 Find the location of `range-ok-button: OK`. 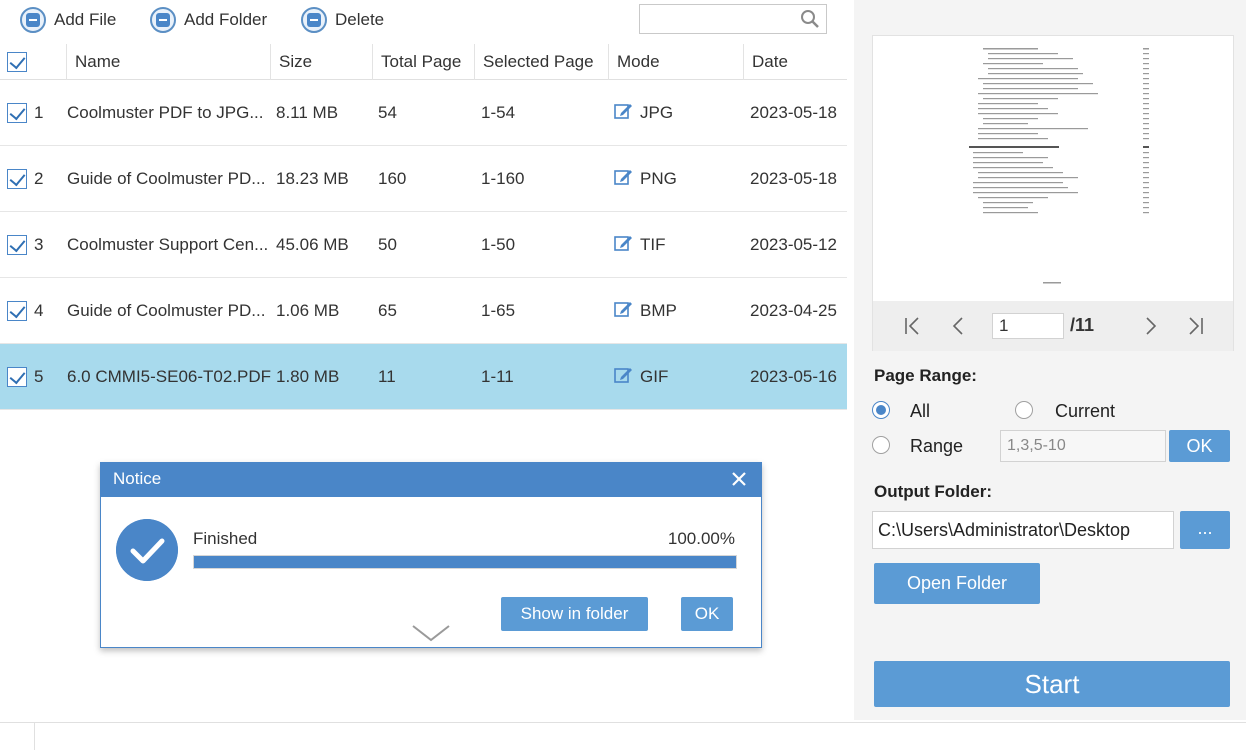

range-ok-button: OK is located at coordinates (1199, 446).